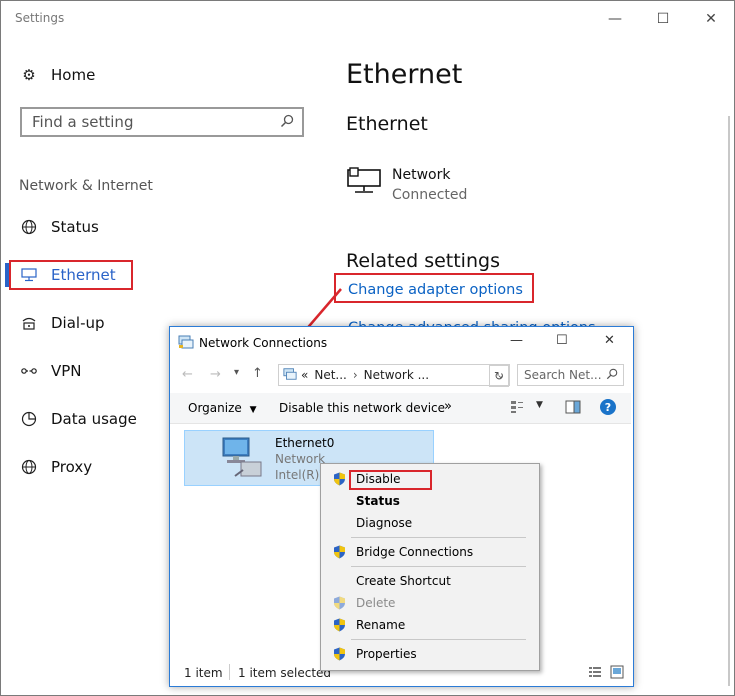 The height and width of the screenshot is (696, 735). What do you see at coordinates (66, 371) in the screenshot?
I see `sidebar-item-label: VPN` at bounding box center [66, 371].